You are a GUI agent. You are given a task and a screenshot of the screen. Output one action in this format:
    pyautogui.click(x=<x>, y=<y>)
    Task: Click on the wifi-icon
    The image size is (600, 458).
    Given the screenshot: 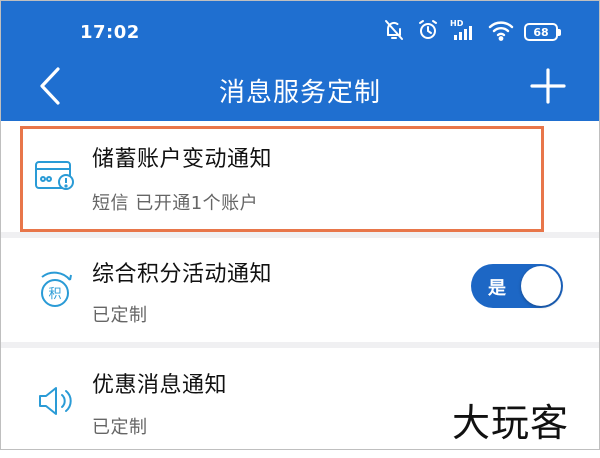 What is the action you would take?
    pyautogui.click(x=501, y=32)
    